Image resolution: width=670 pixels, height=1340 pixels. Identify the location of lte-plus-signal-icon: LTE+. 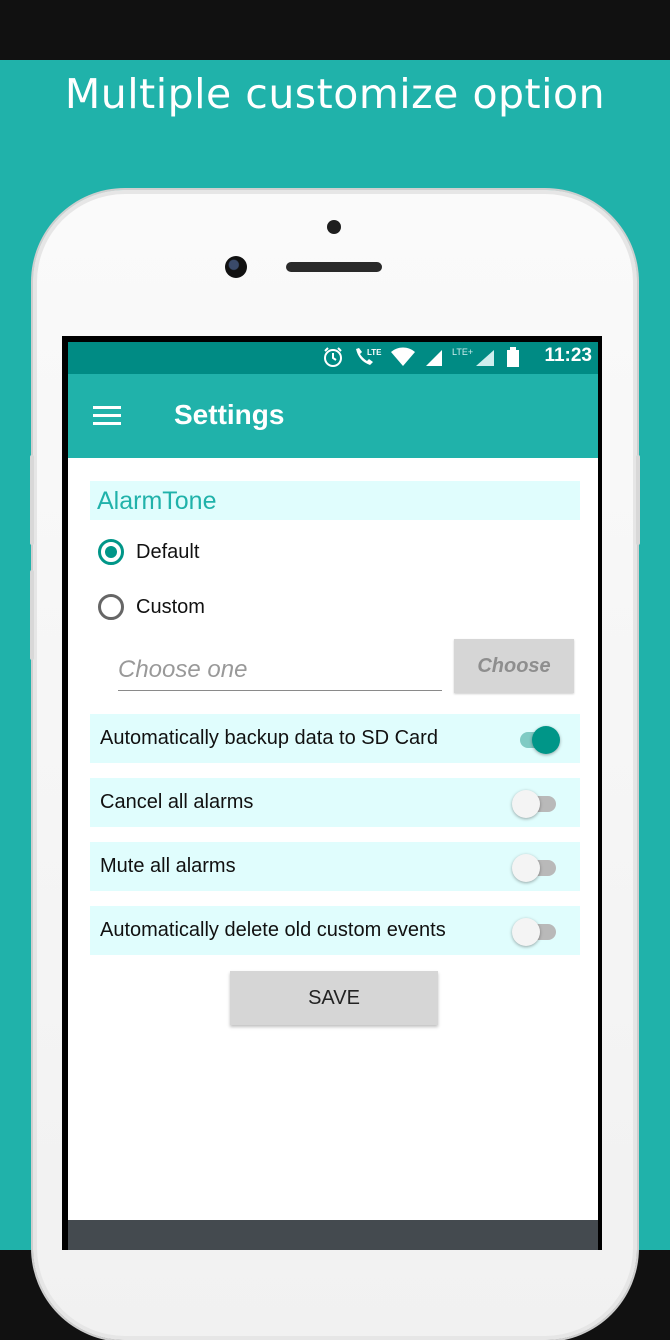
(473, 356).